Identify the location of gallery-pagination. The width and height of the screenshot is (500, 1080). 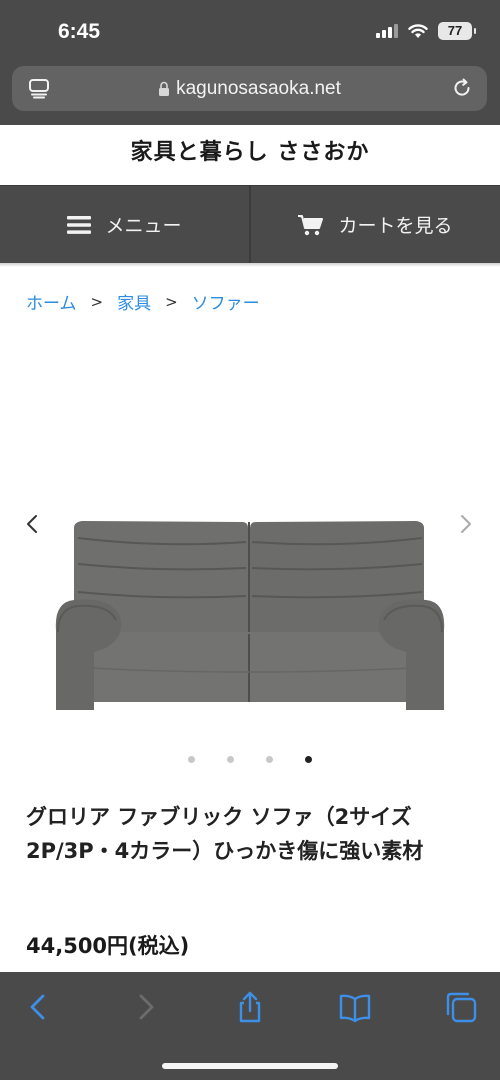
(250, 759).